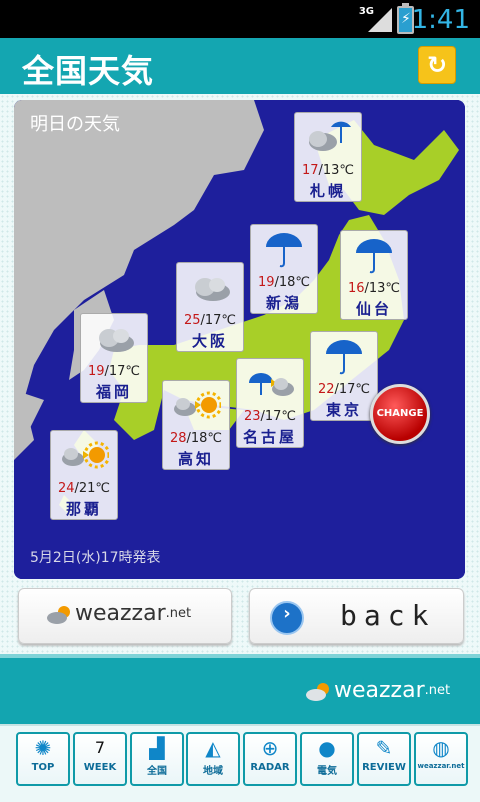 This screenshot has height=802, width=480. Describe the element at coordinates (269, 437) in the screenshot. I see `city-name: 名古屋` at that location.